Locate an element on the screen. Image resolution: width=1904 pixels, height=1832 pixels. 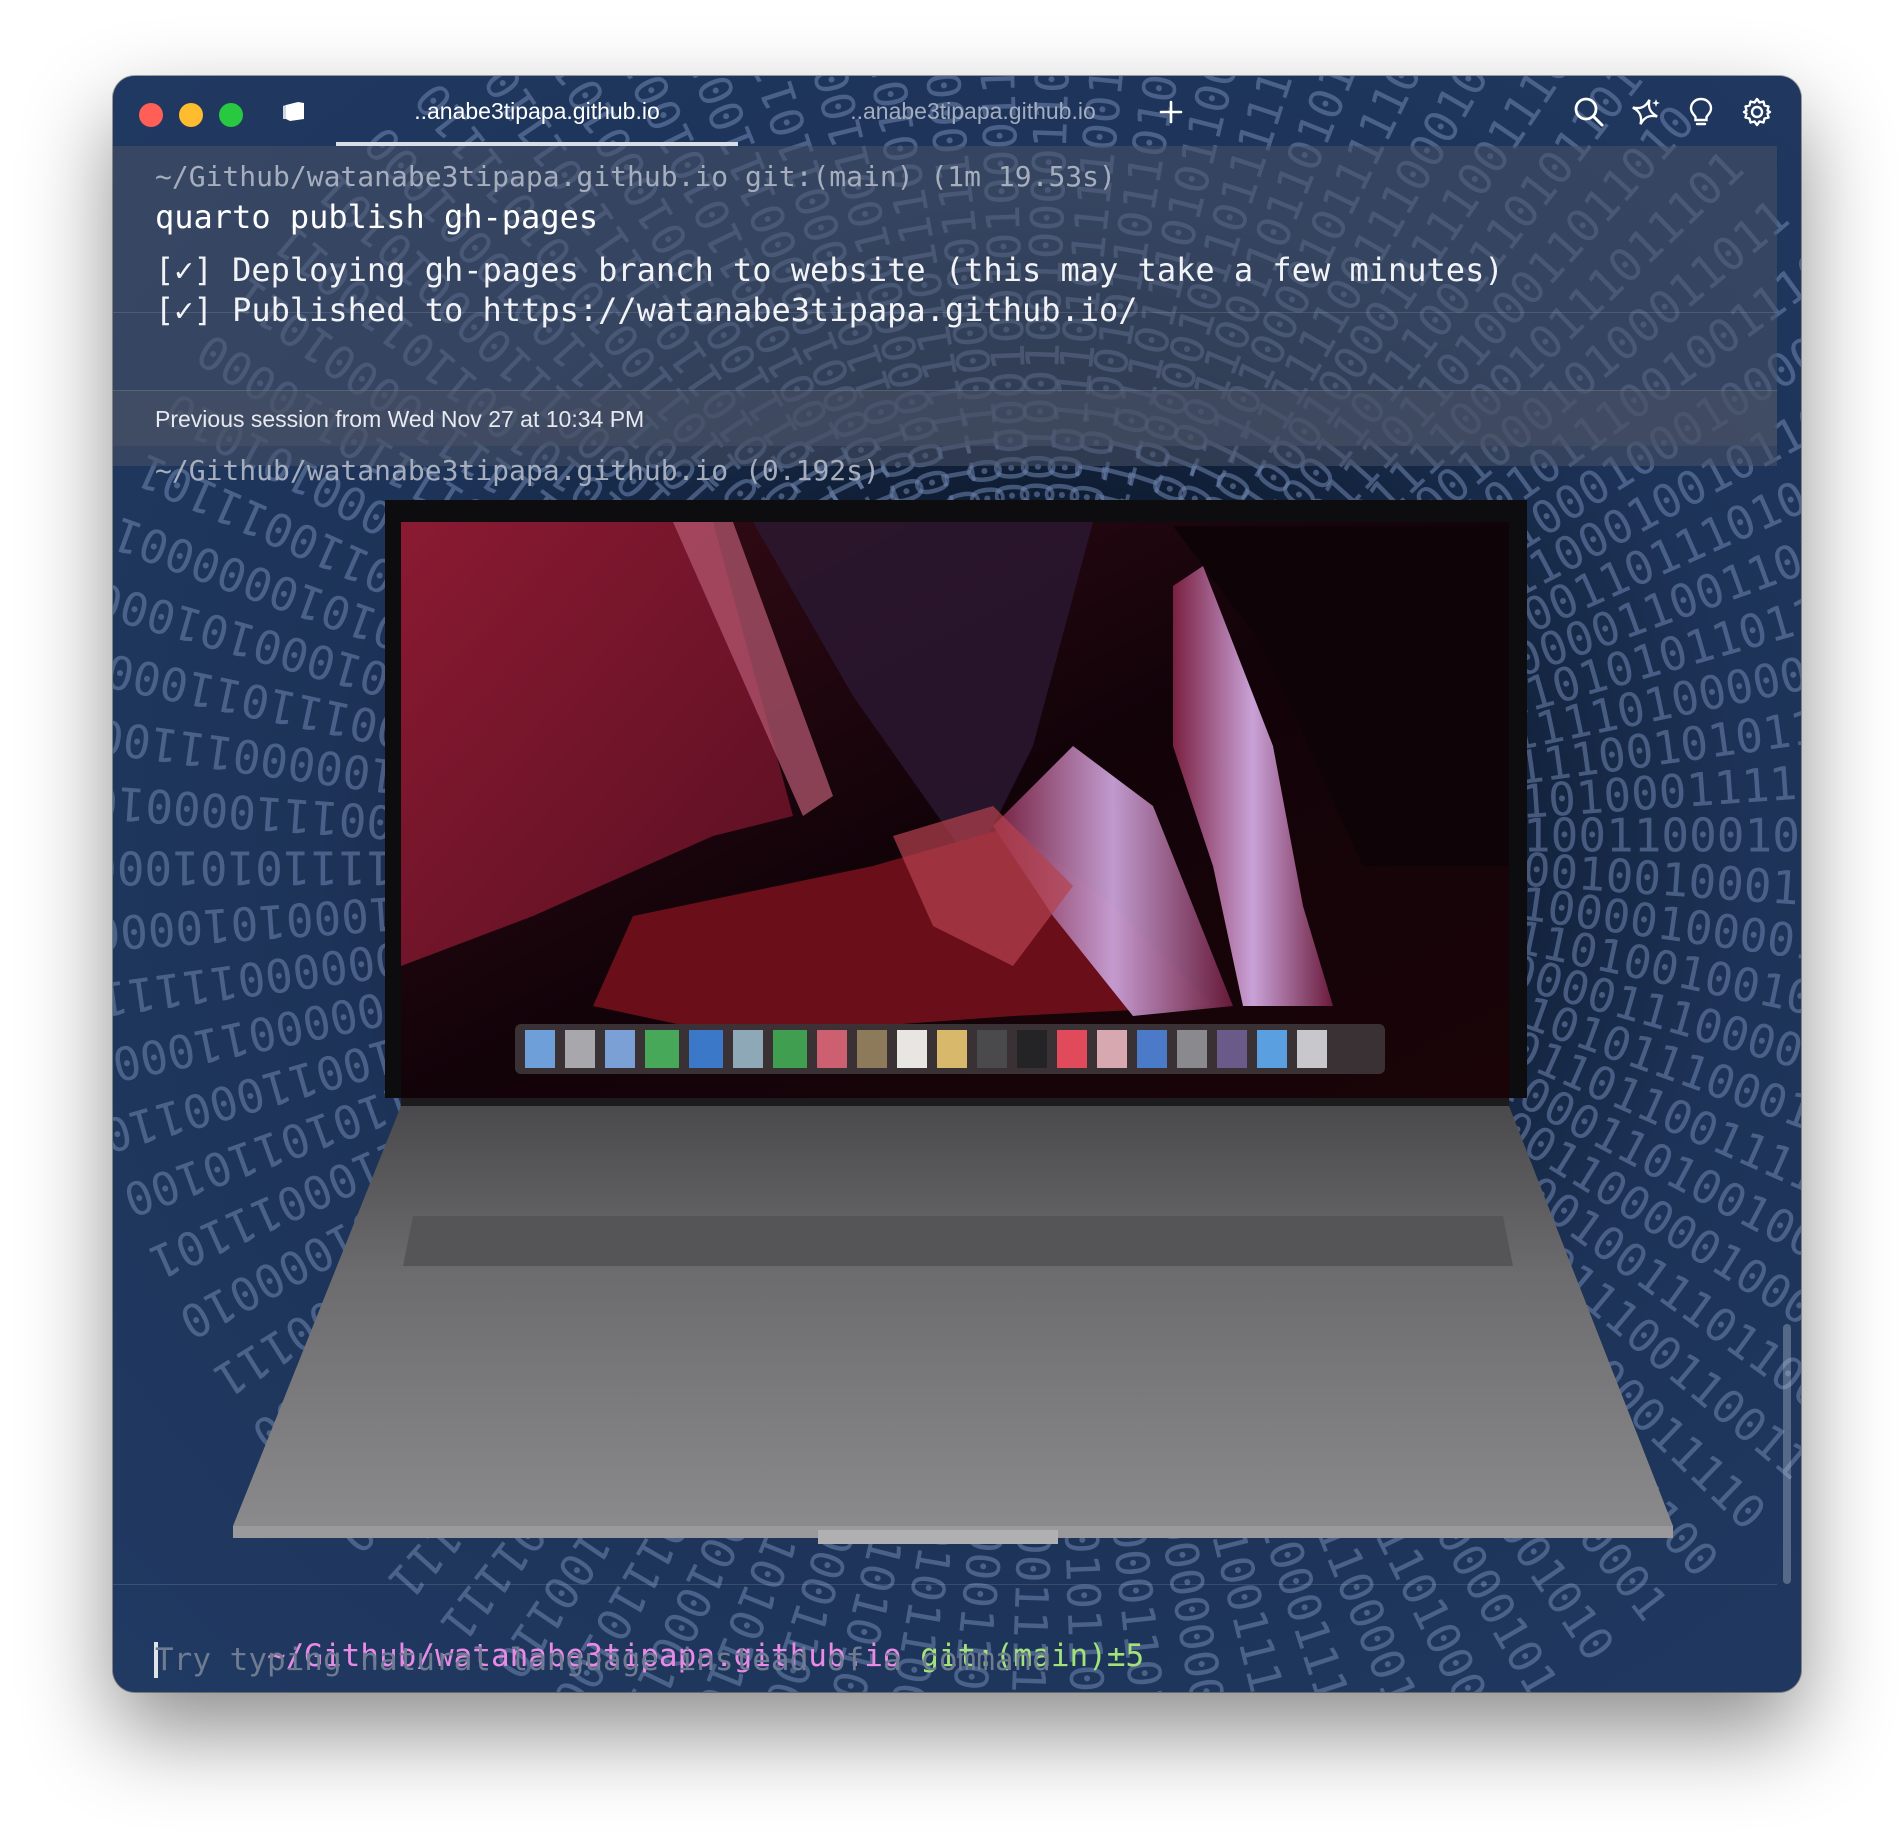
banner-divider is located at coordinates (945, 390).